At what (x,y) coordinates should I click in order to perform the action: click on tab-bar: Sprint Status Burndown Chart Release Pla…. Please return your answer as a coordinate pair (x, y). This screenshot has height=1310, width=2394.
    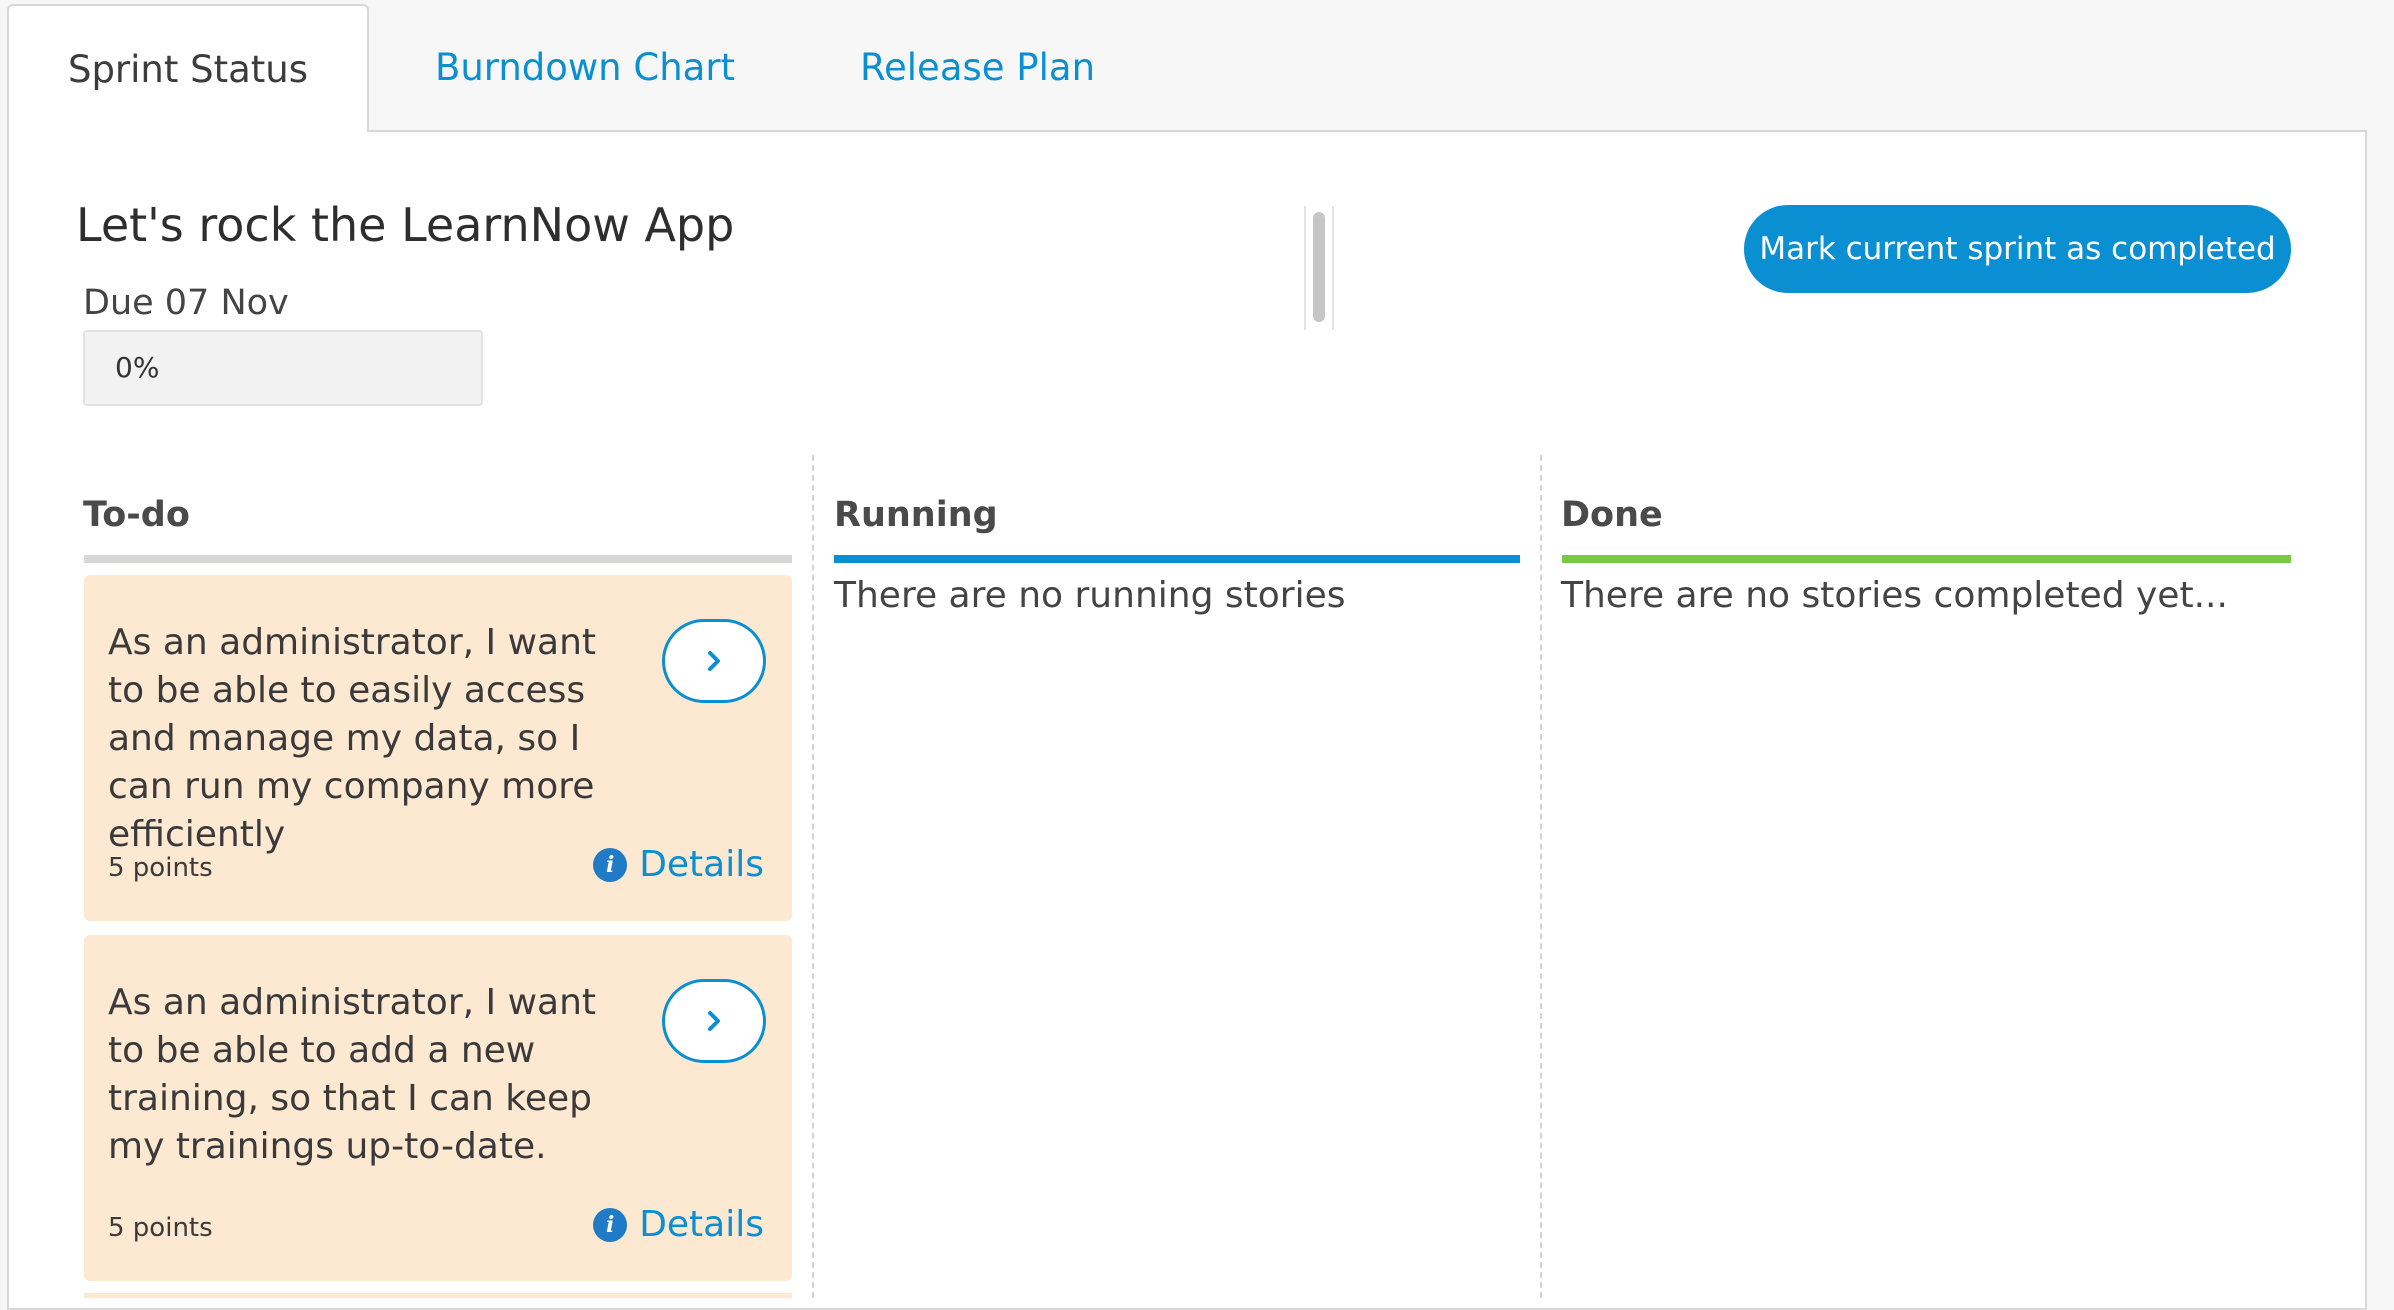
    Looking at the image, I should click on (1197, 66).